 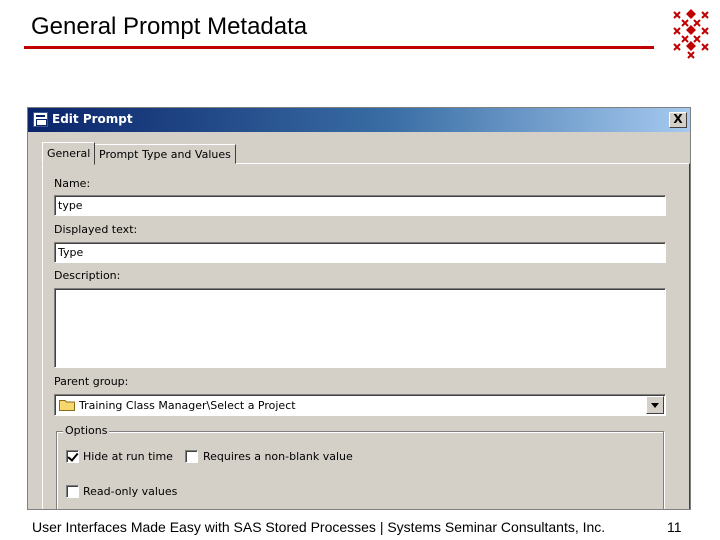 I want to click on dialog-titlebar: Edit Prompt X, so click(x=359, y=120).